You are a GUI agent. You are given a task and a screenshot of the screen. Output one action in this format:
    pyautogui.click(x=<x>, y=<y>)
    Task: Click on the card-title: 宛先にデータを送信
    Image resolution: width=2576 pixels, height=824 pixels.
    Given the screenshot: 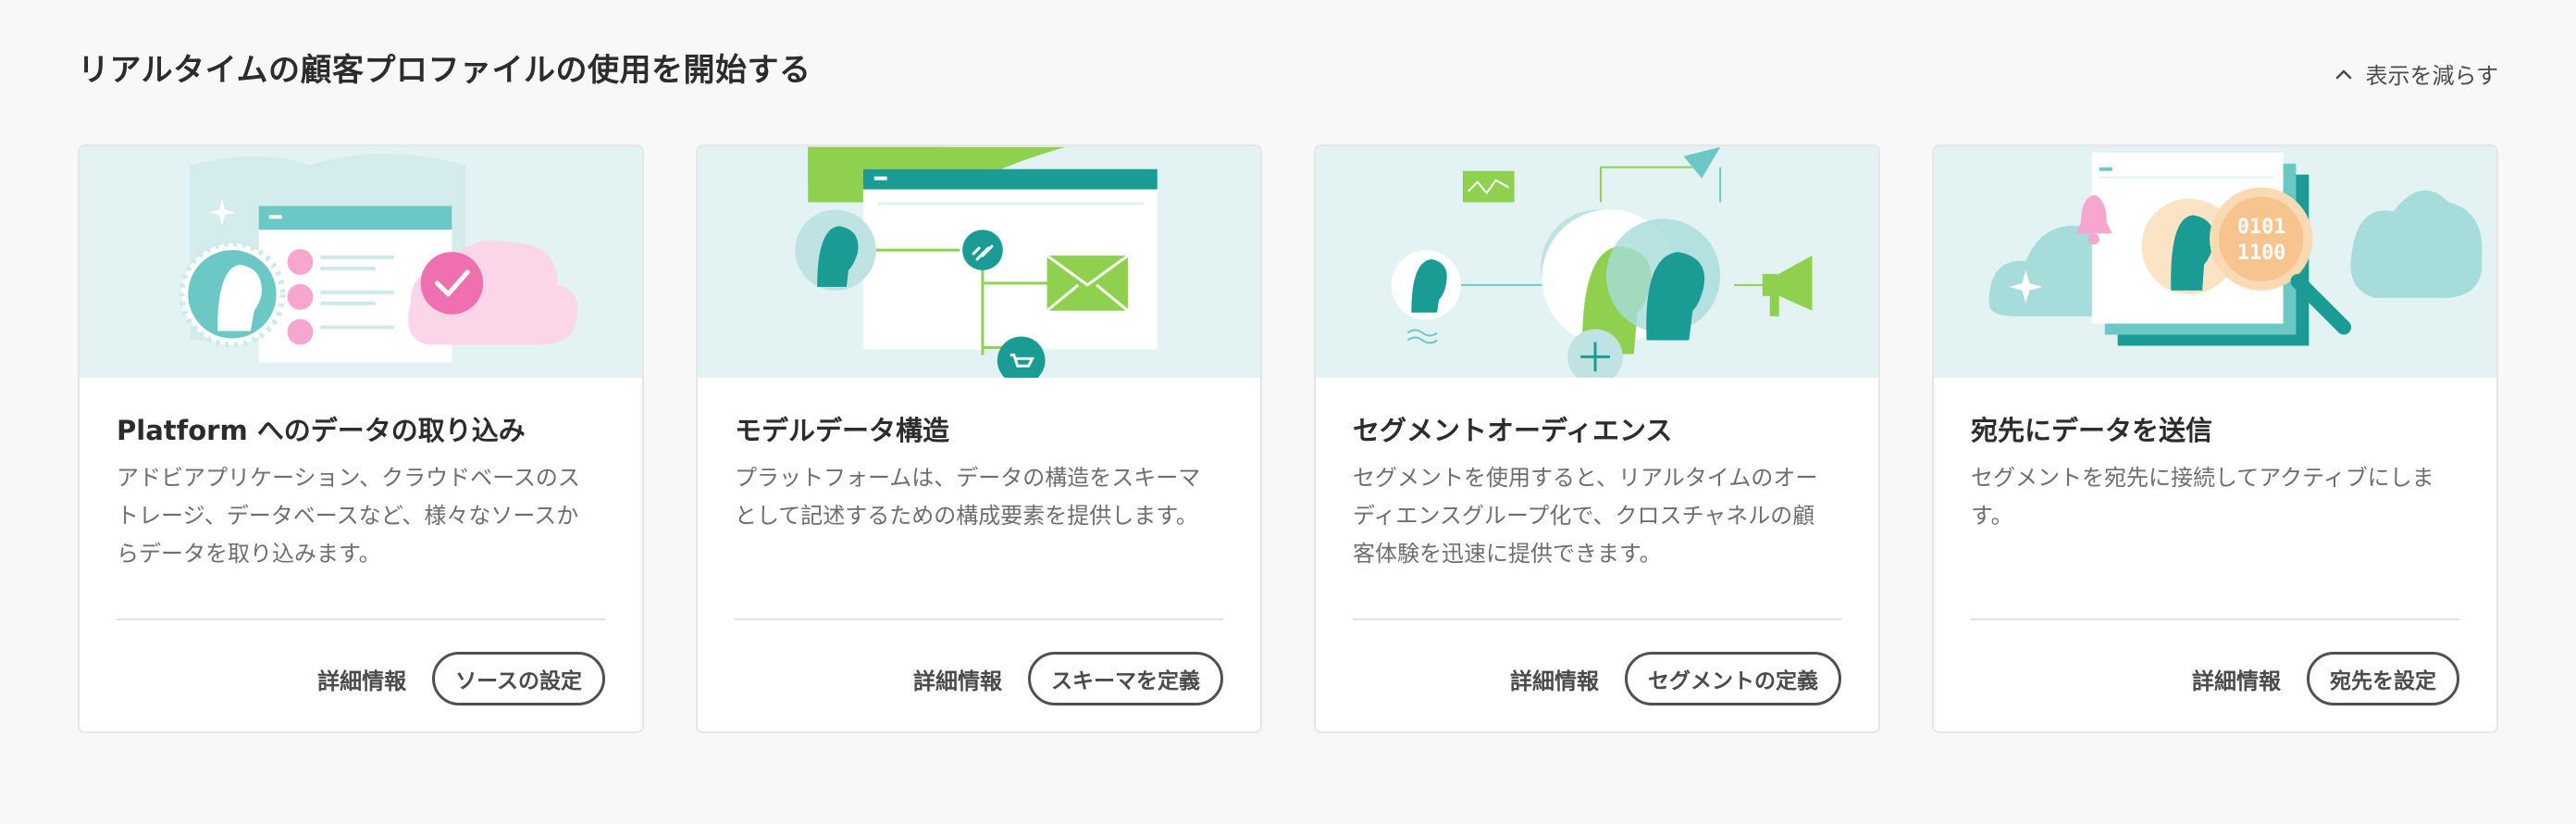 What is the action you would take?
    pyautogui.click(x=2092, y=430)
    